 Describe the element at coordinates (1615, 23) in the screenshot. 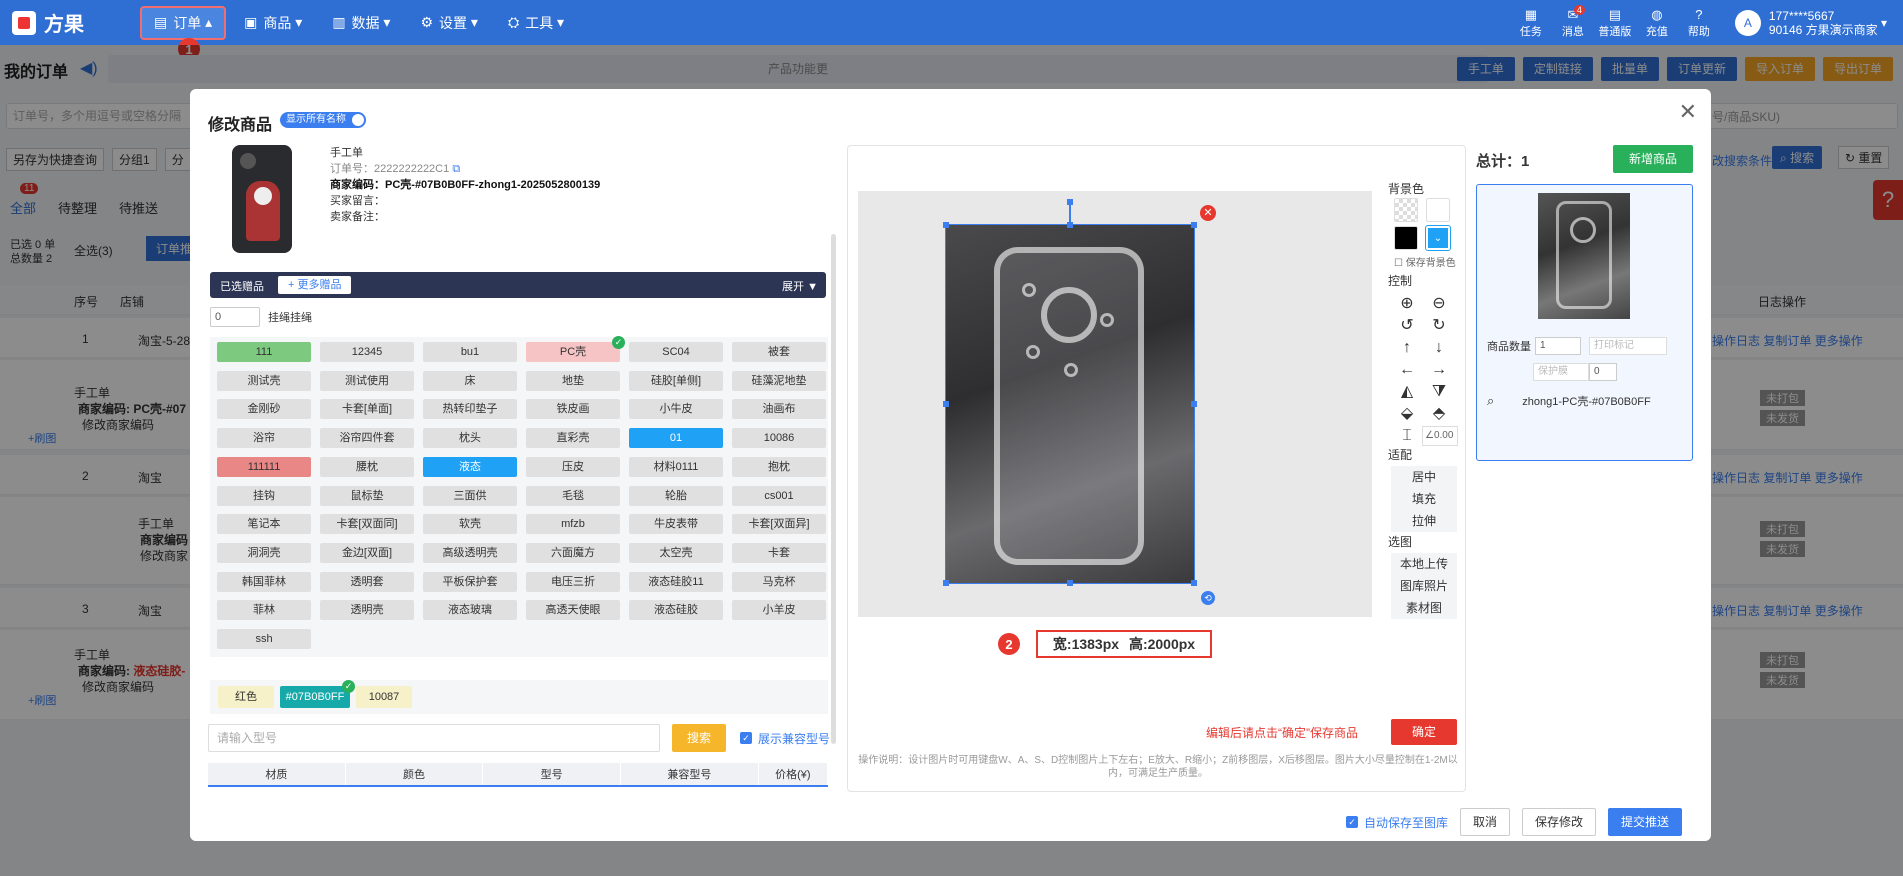

I see `plan-button: ▤ 普通版` at that location.